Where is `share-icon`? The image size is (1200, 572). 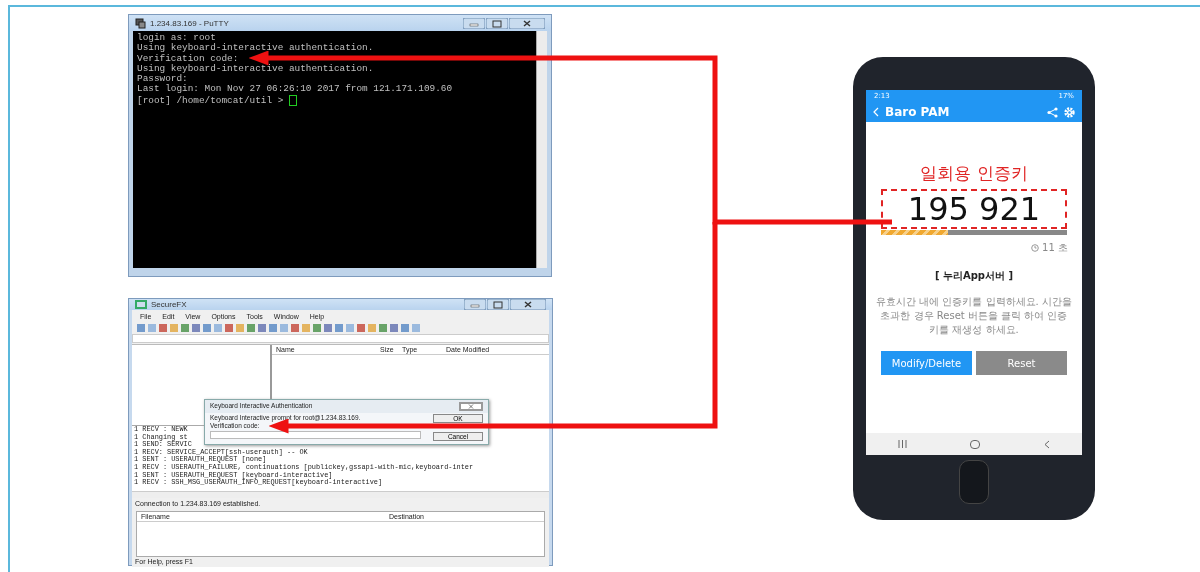 share-icon is located at coordinates (1052, 112).